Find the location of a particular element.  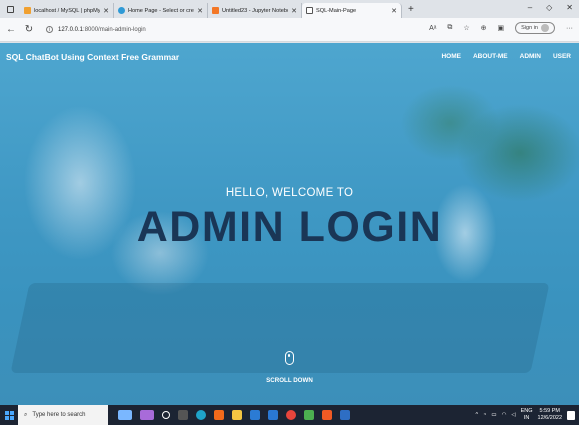

window-controls: – ◇ ✕ is located at coordinates (550, 7).